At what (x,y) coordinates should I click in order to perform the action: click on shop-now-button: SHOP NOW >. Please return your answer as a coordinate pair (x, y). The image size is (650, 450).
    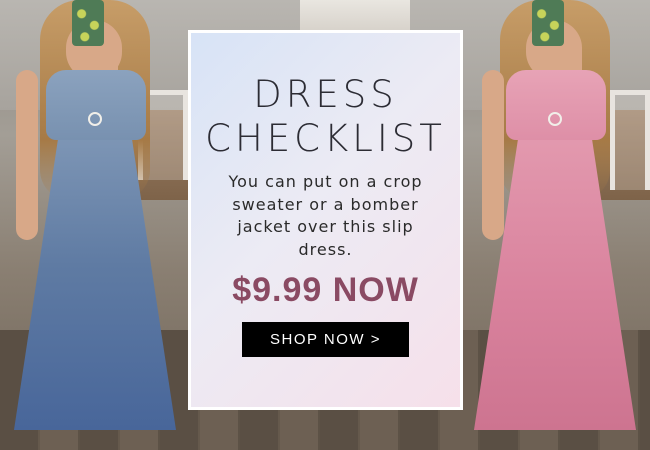
    Looking at the image, I should click on (325, 339).